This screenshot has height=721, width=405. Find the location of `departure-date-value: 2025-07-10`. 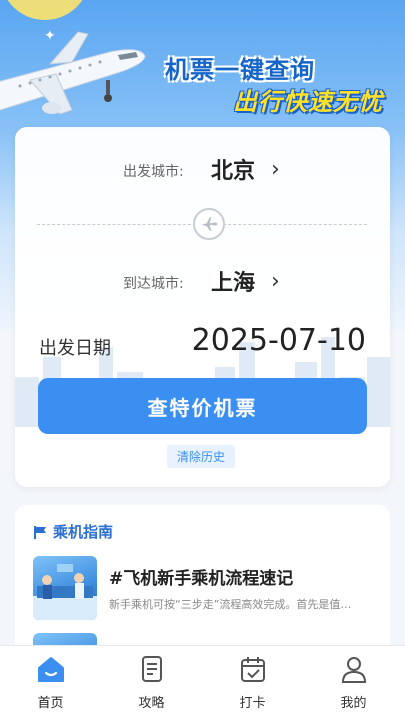

departure-date-value: 2025-07-10 is located at coordinates (279, 340).